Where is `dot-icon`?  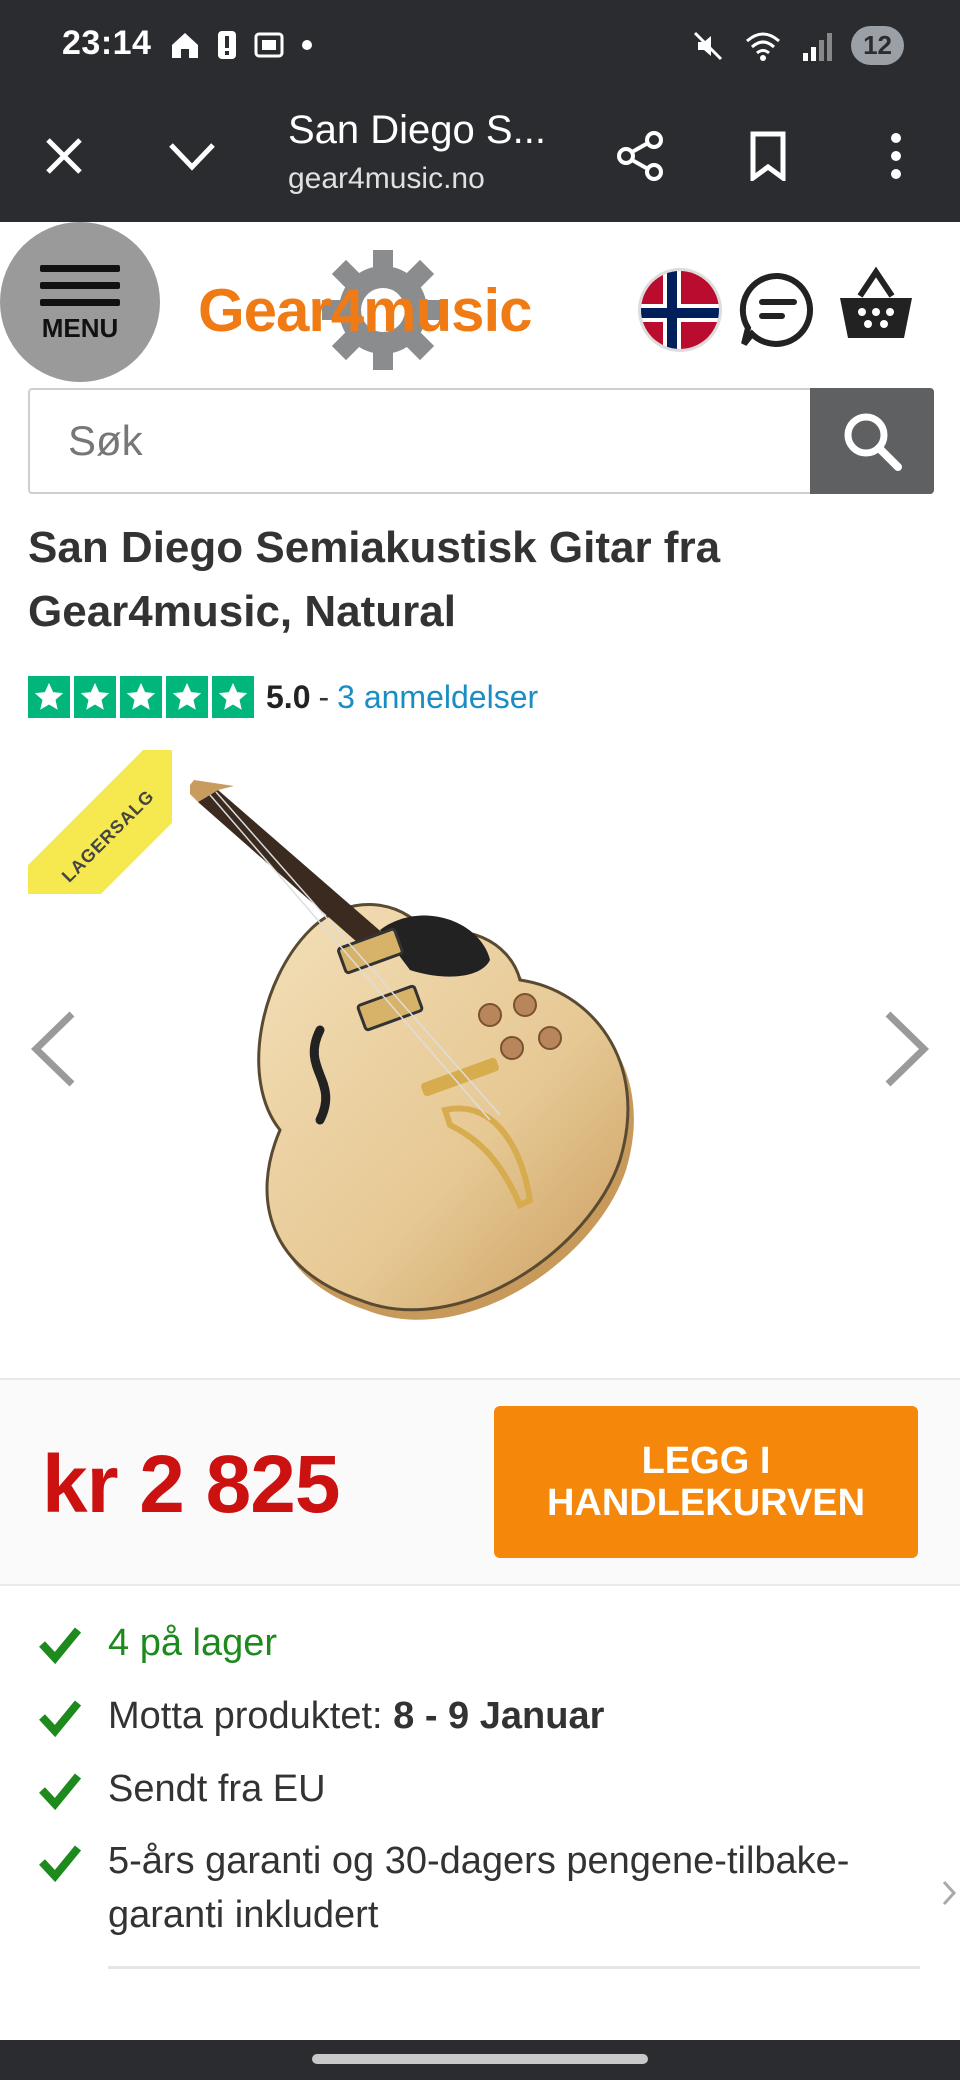 dot-icon is located at coordinates (307, 45).